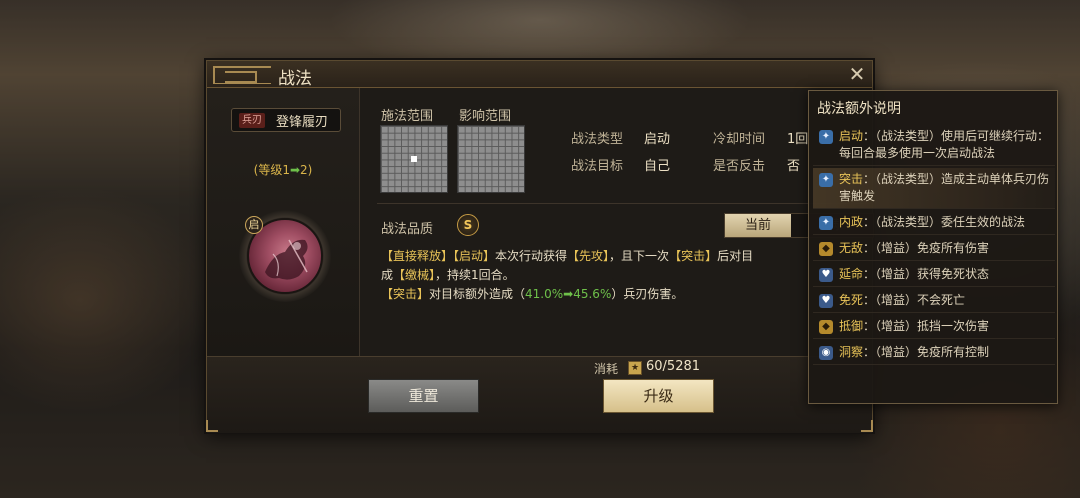  I want to click on tooltip-item-assault: ✦ 突击：（战法类型）造成主动单体兵刃伤害触发, so click(934, 188).